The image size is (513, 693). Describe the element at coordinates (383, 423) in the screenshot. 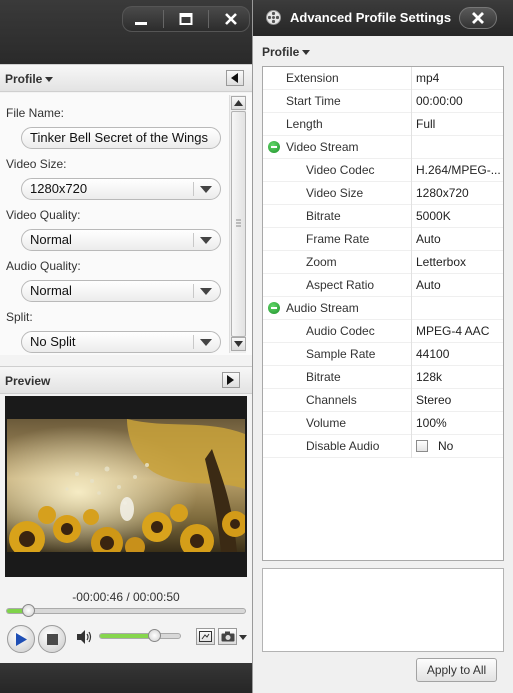

I see `settings-row-volume: Volume 100%` at that location.